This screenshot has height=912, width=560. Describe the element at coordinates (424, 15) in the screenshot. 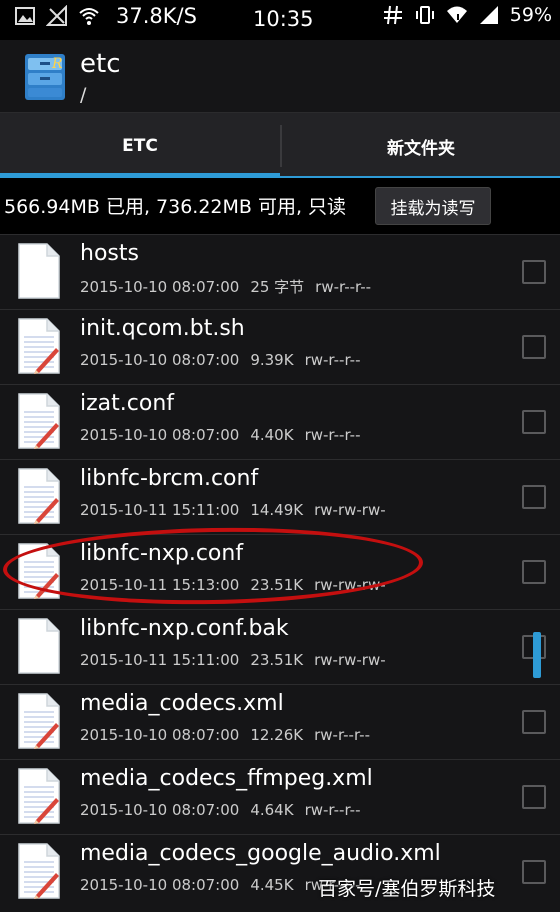

I see `vibrate-icon` at that location.